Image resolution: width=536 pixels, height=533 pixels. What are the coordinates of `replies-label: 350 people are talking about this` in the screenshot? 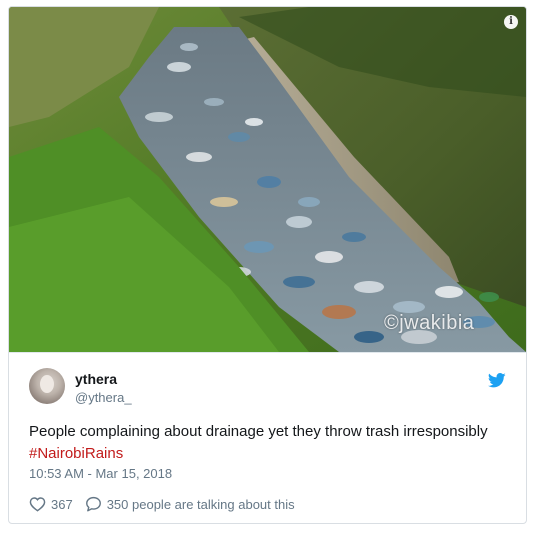 It's located at (200, 504).